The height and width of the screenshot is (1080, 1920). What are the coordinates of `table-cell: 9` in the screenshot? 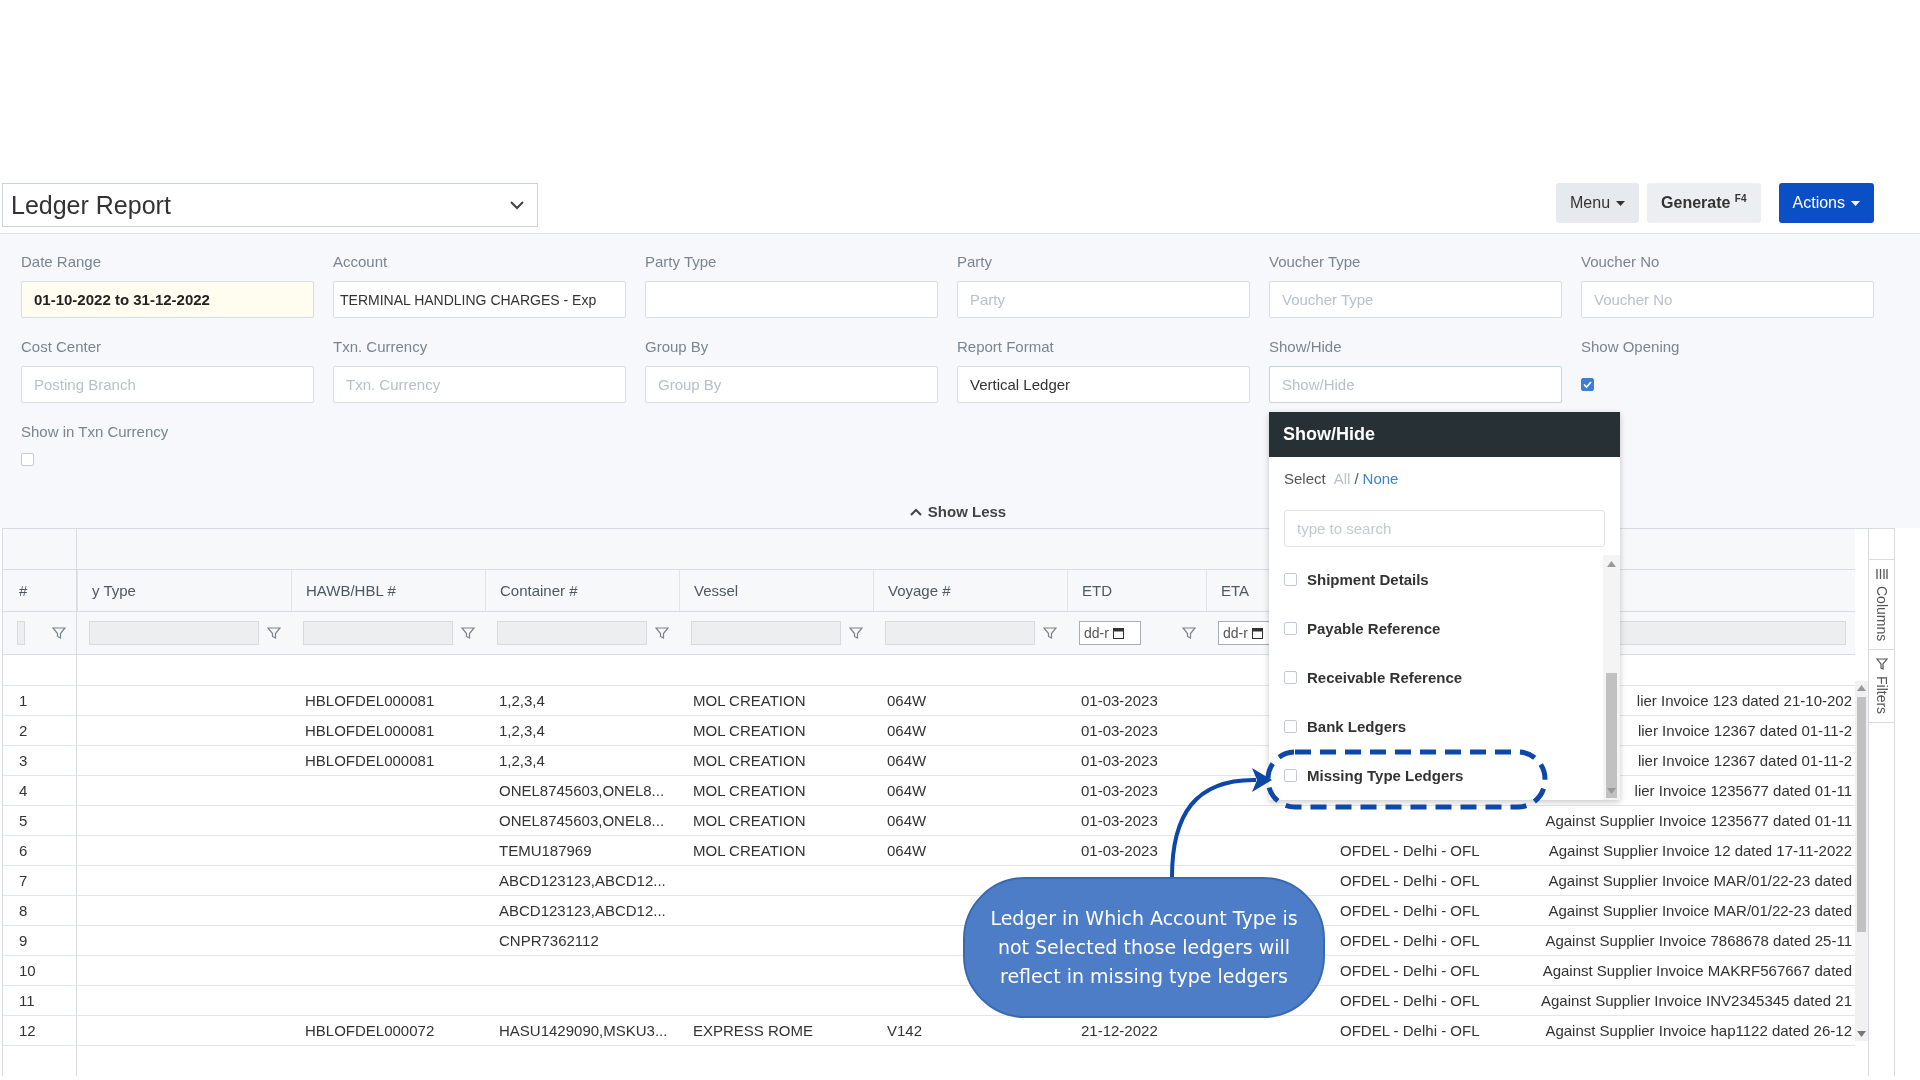 It's located at (40, 940).